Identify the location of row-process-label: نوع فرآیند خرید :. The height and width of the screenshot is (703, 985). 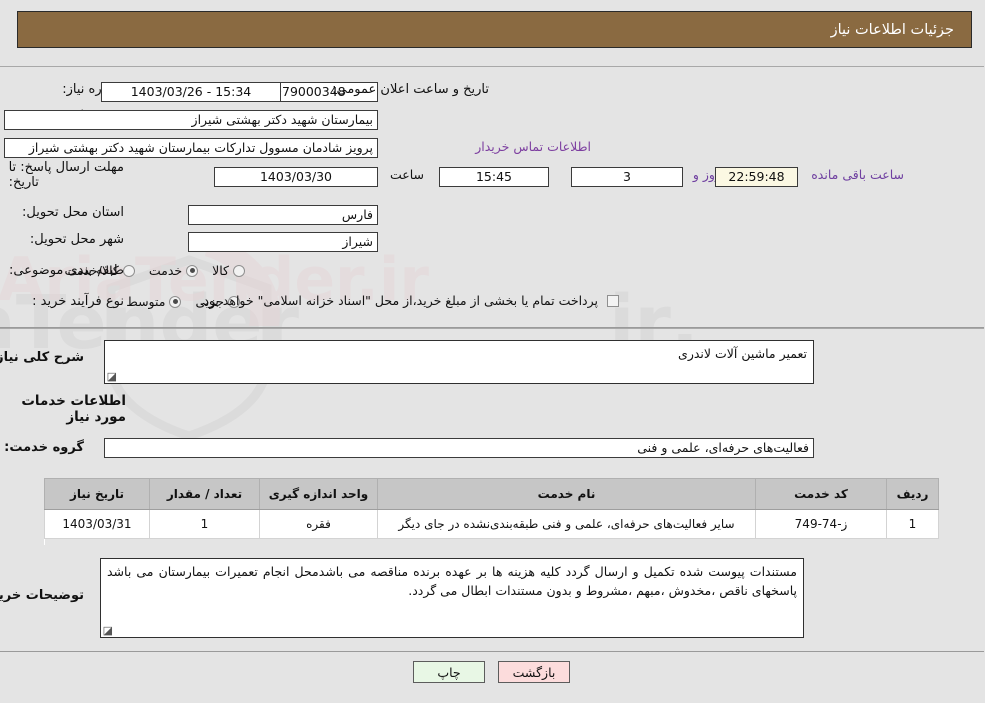
(77, 301).